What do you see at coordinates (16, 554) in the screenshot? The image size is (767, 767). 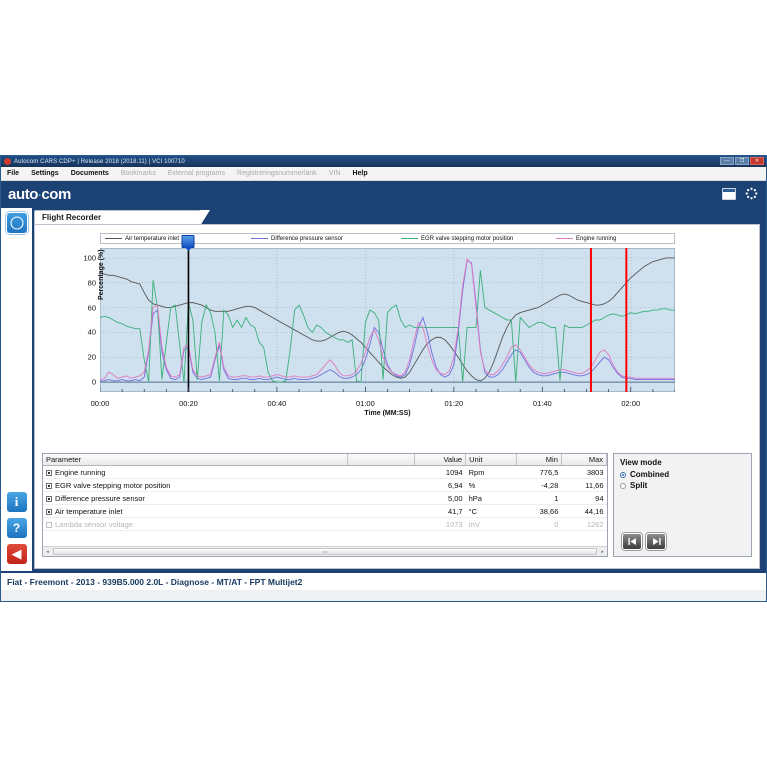 I see `back-icon: ◀` at bounding box center [16, 554].